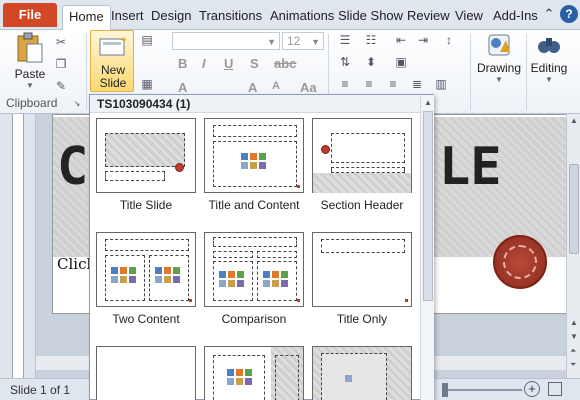  Describe the element at coordinates (204, 63) in the screenshot. I see `italic-icon: I` at that location.